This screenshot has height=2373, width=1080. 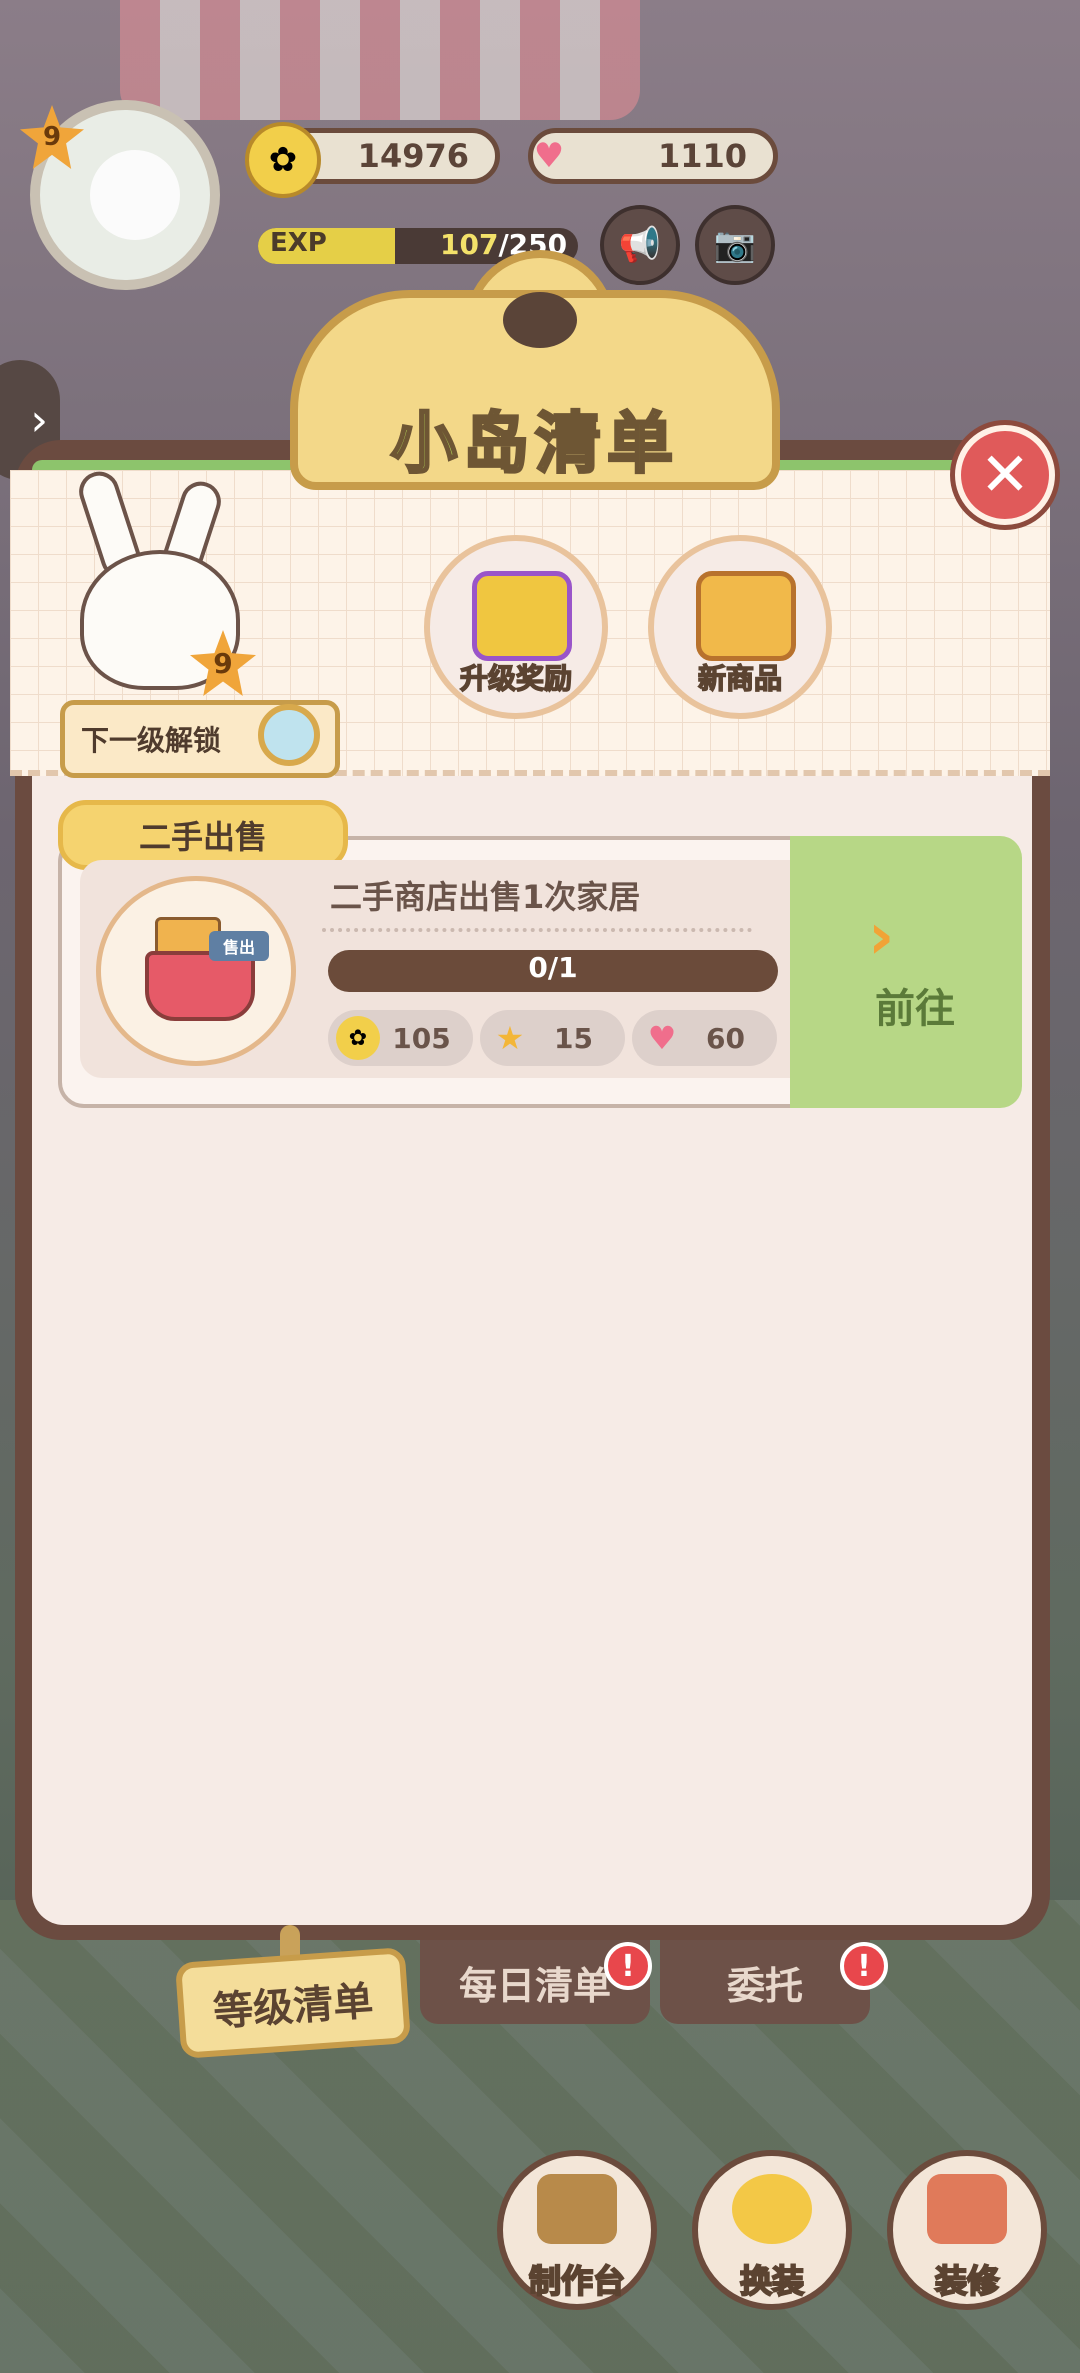 I want to click on exp-current: 107, so click(x=469, y=244).